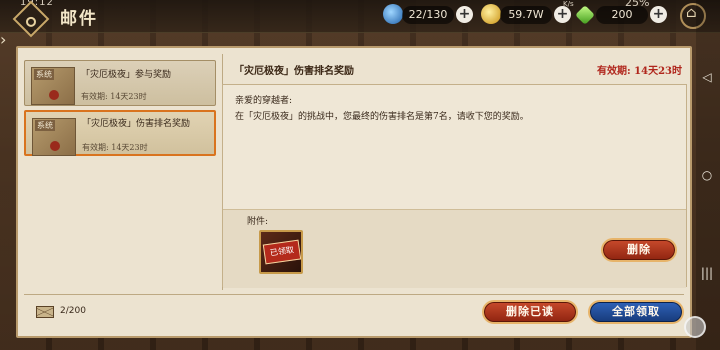 This screenshot has width=720, height=350. Describe the element at coordinates (658, 14) in the screenshot. I see `add-gem-button: +` at that location.